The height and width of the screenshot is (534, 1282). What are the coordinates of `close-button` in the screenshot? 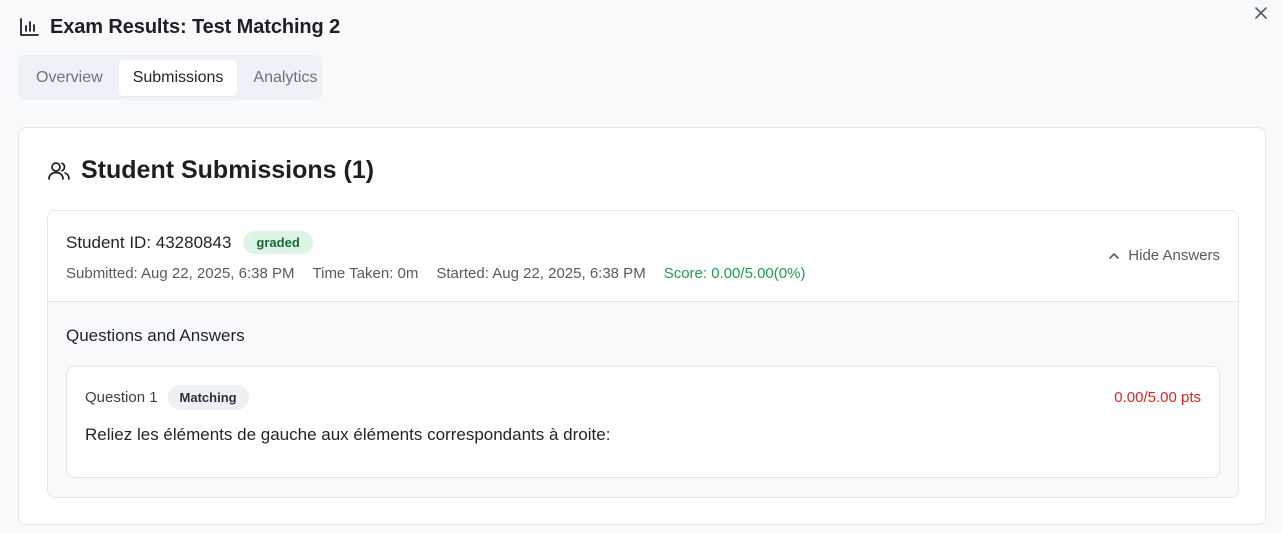 It's located at (1261, 13).